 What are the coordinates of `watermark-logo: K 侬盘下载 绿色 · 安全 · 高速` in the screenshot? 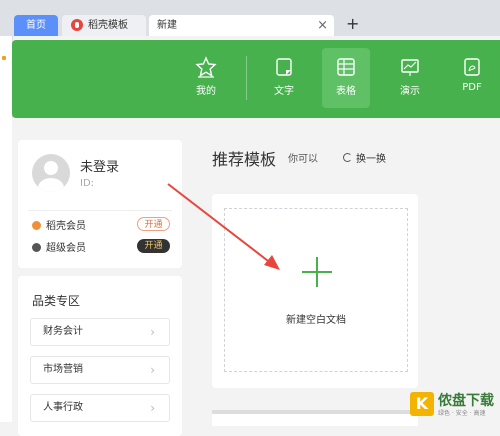 It's located at (455, 405).